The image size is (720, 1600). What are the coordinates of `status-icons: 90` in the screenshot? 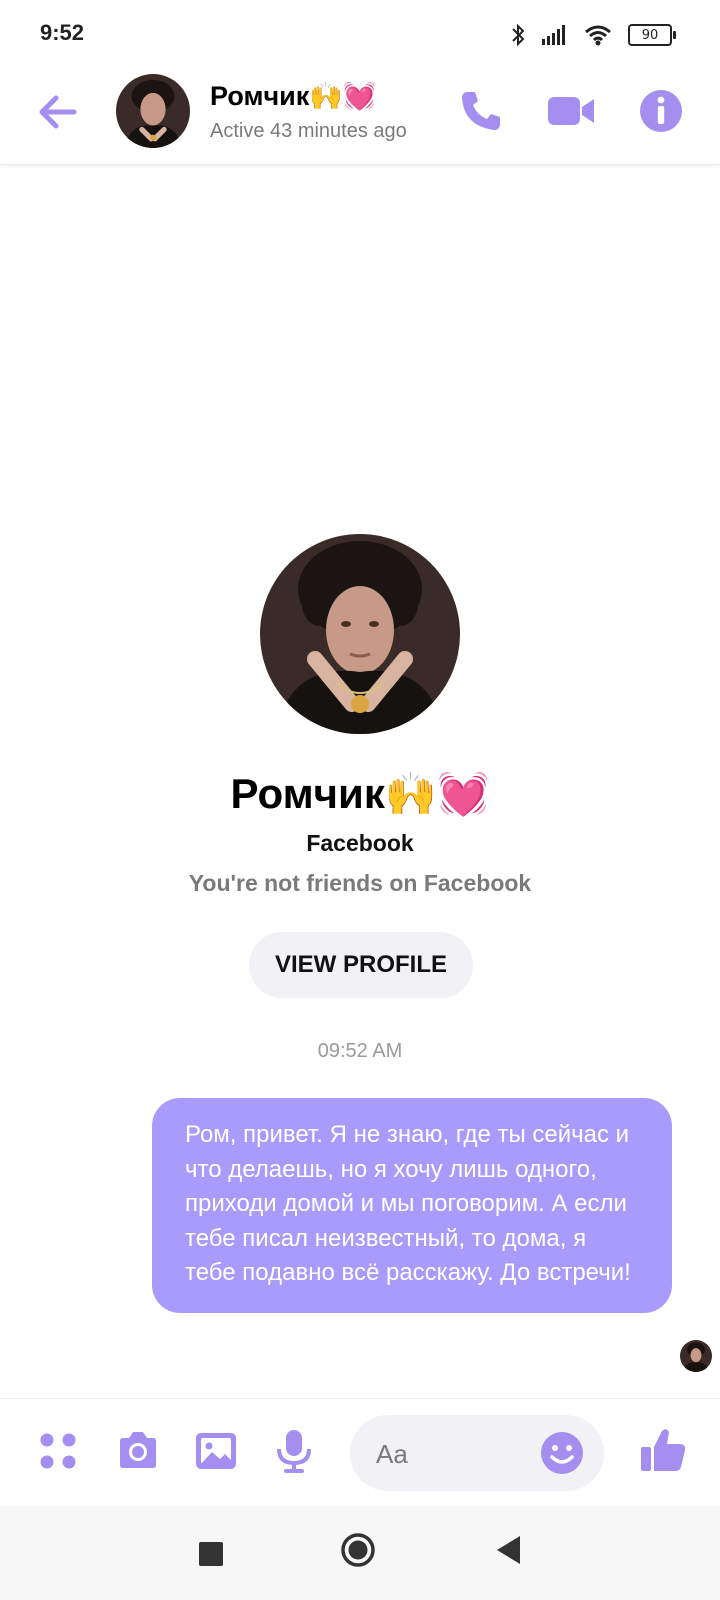 It's located at (593, 35).